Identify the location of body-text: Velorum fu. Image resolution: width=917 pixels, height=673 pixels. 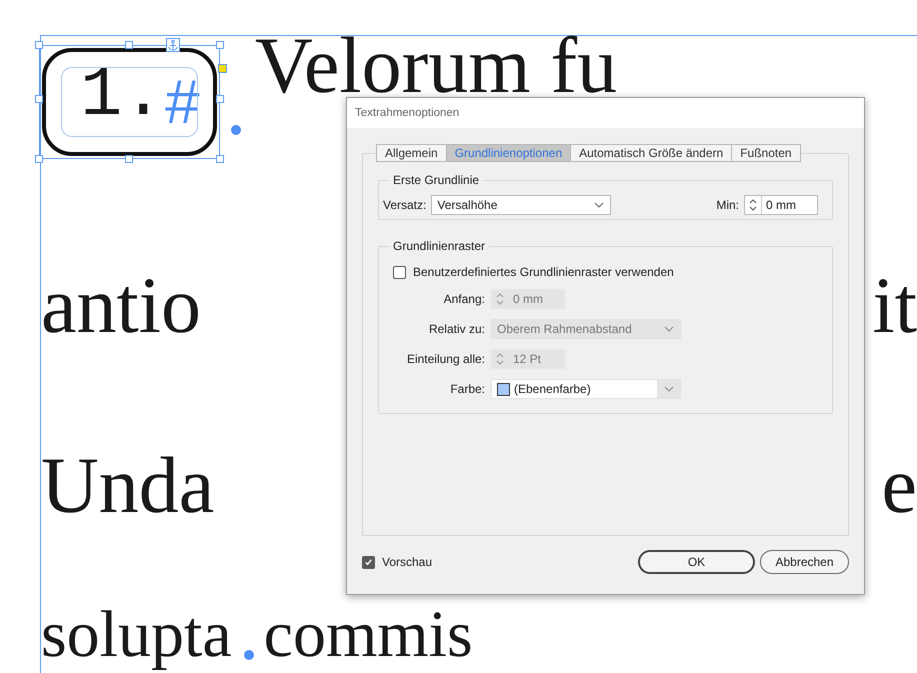
(436, 66).